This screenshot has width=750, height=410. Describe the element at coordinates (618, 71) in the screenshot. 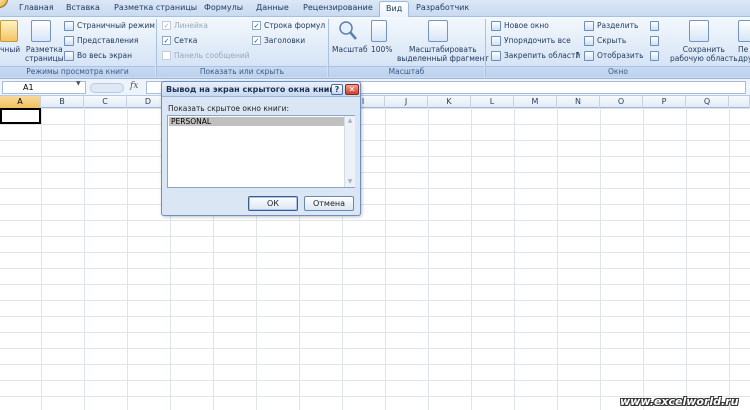

I see `group-label-window: Окно` at that location.